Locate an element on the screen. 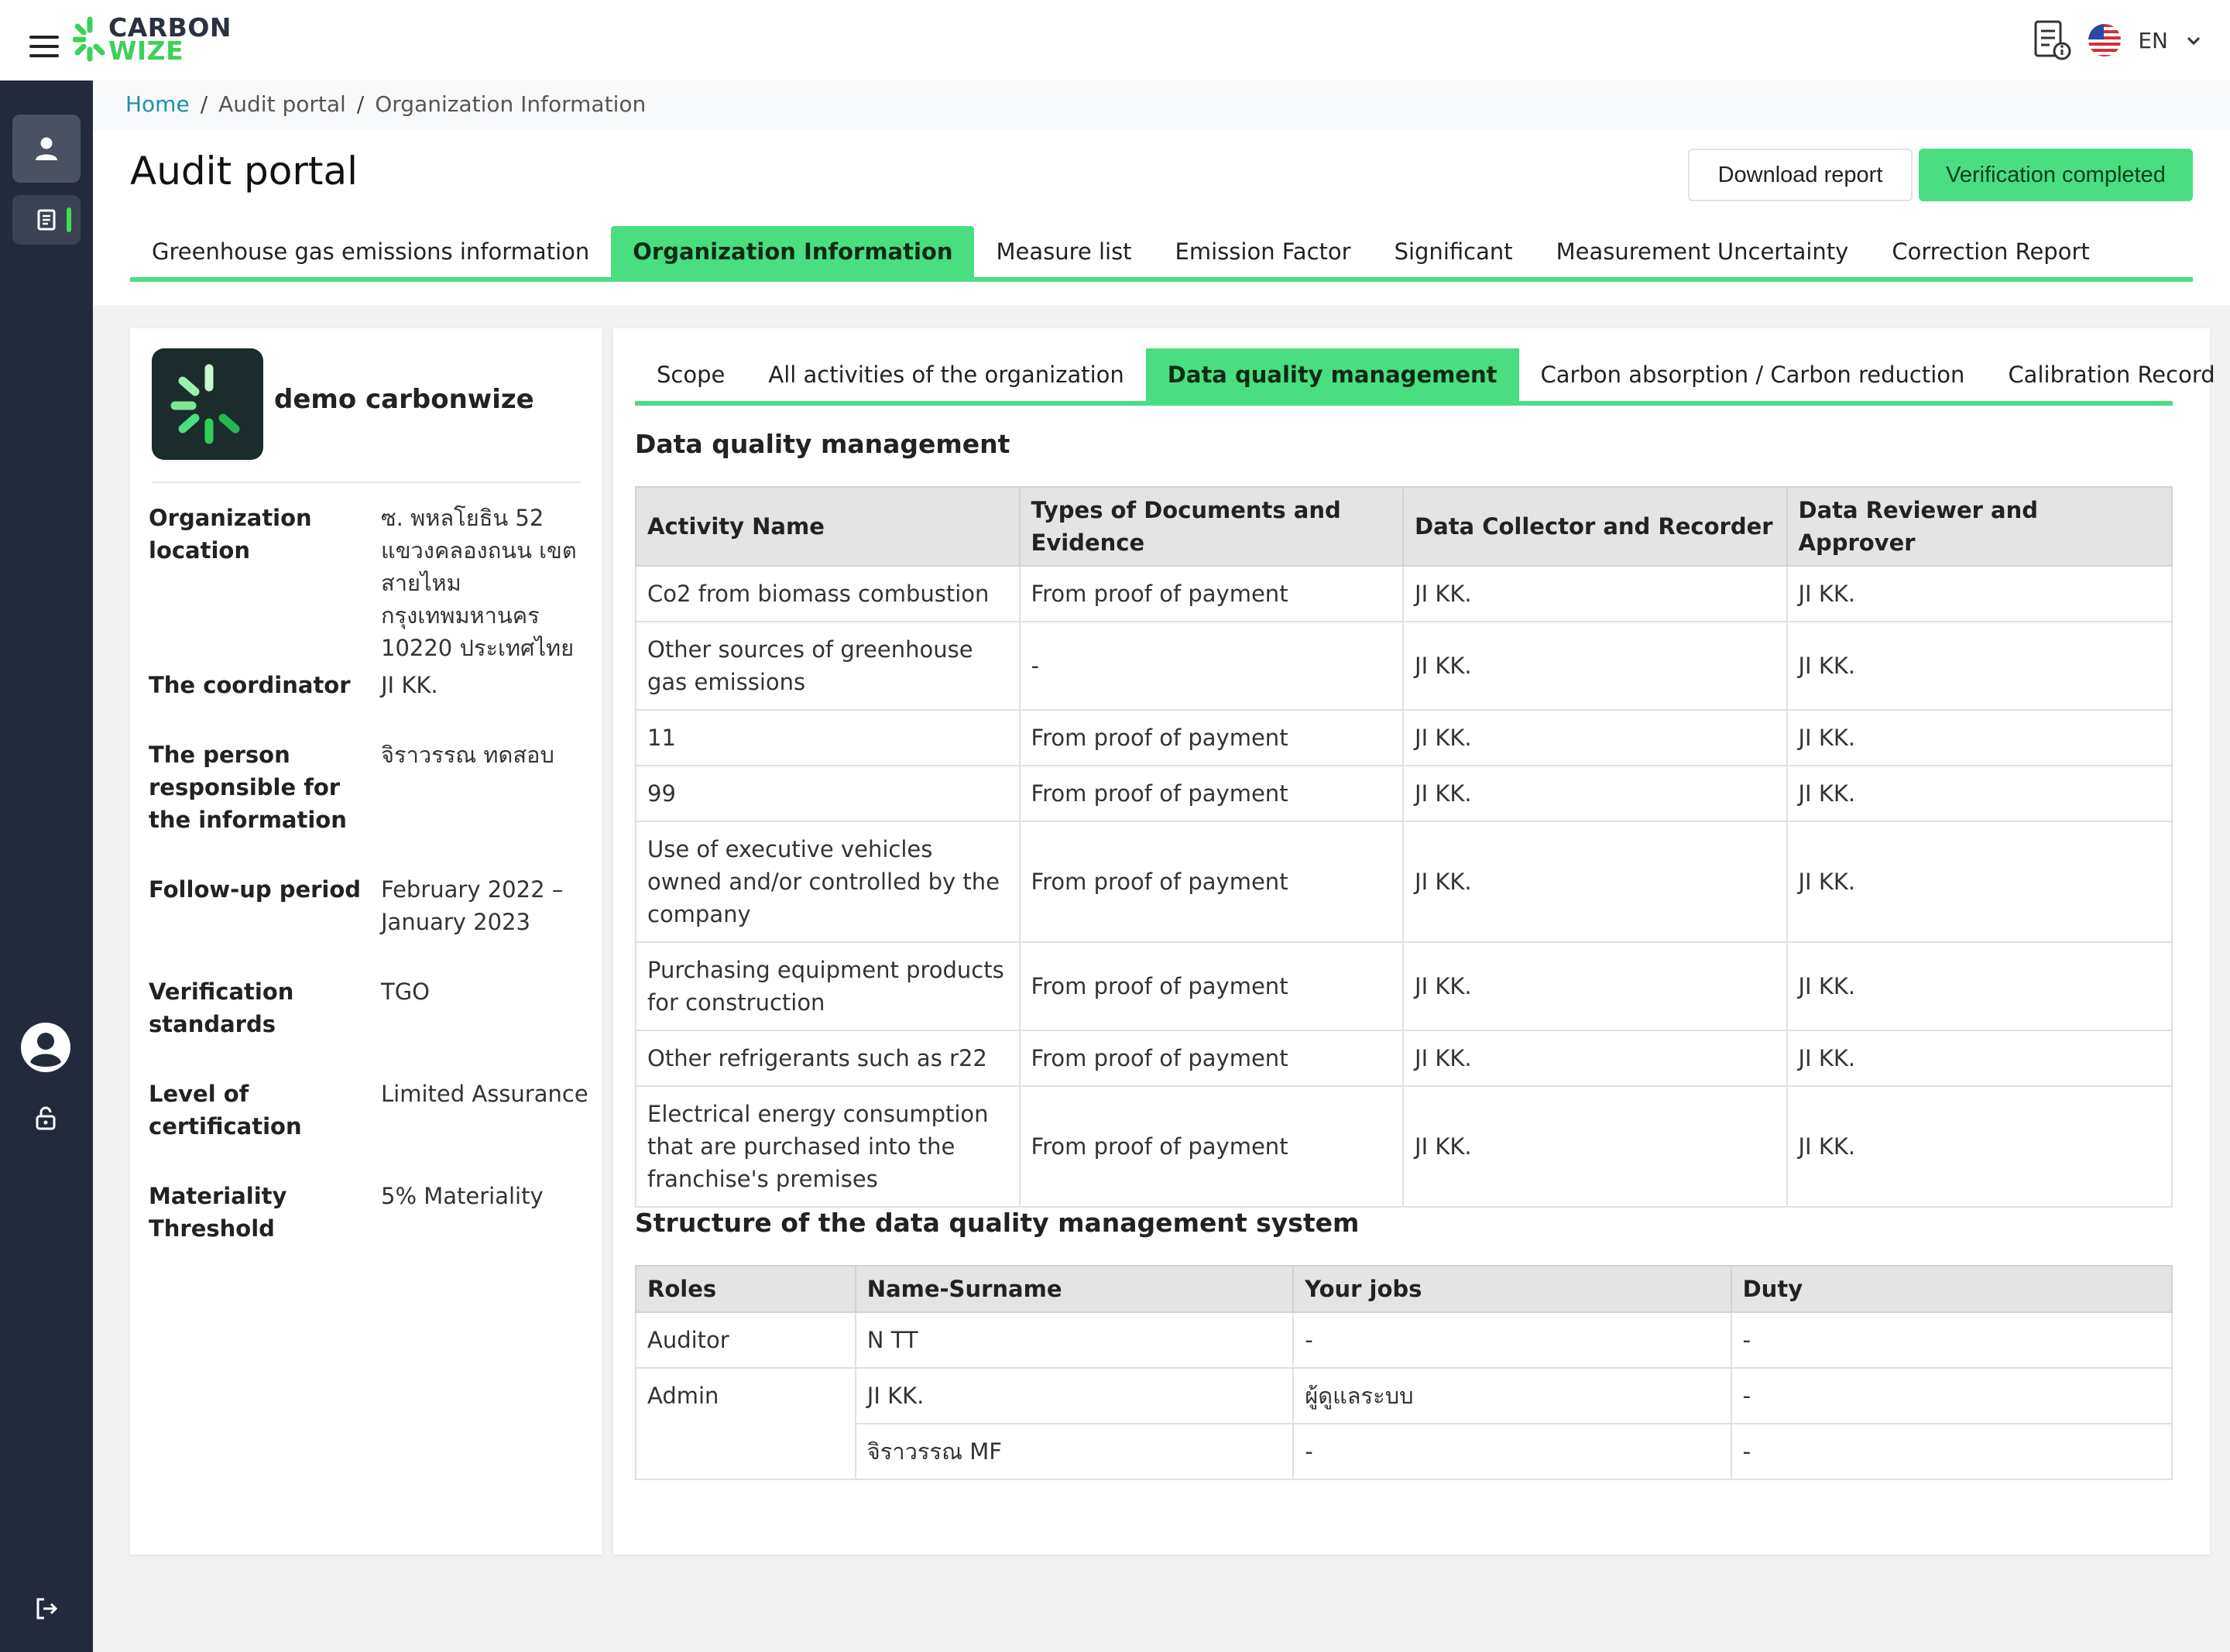 Image resolution: width=2230 pixels, height=1652 pixels. table-row: Auditor N TT - - is located at coordinates (1404, 1340).